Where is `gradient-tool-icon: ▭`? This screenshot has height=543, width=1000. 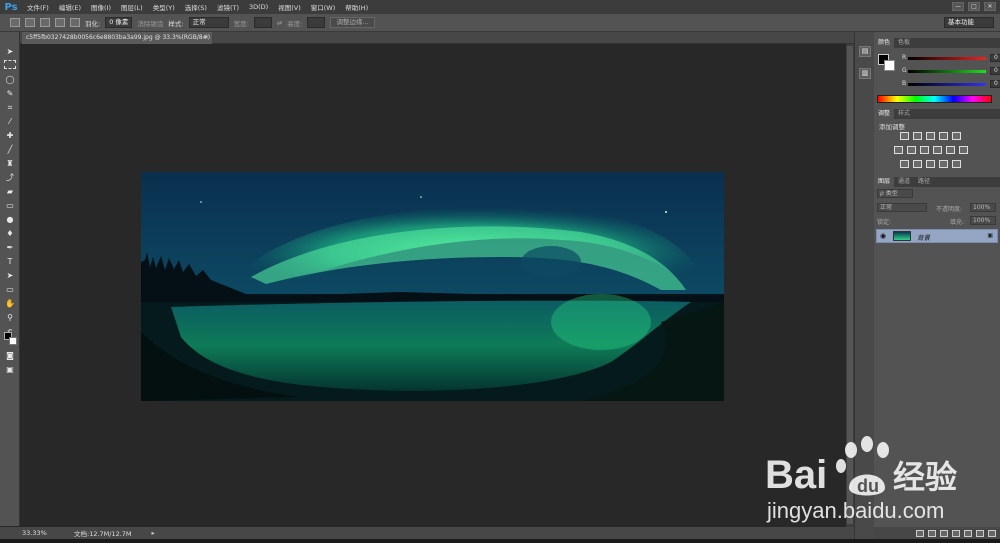 gradient-tool-icon: ▭ is located at coordinates (10, 205).